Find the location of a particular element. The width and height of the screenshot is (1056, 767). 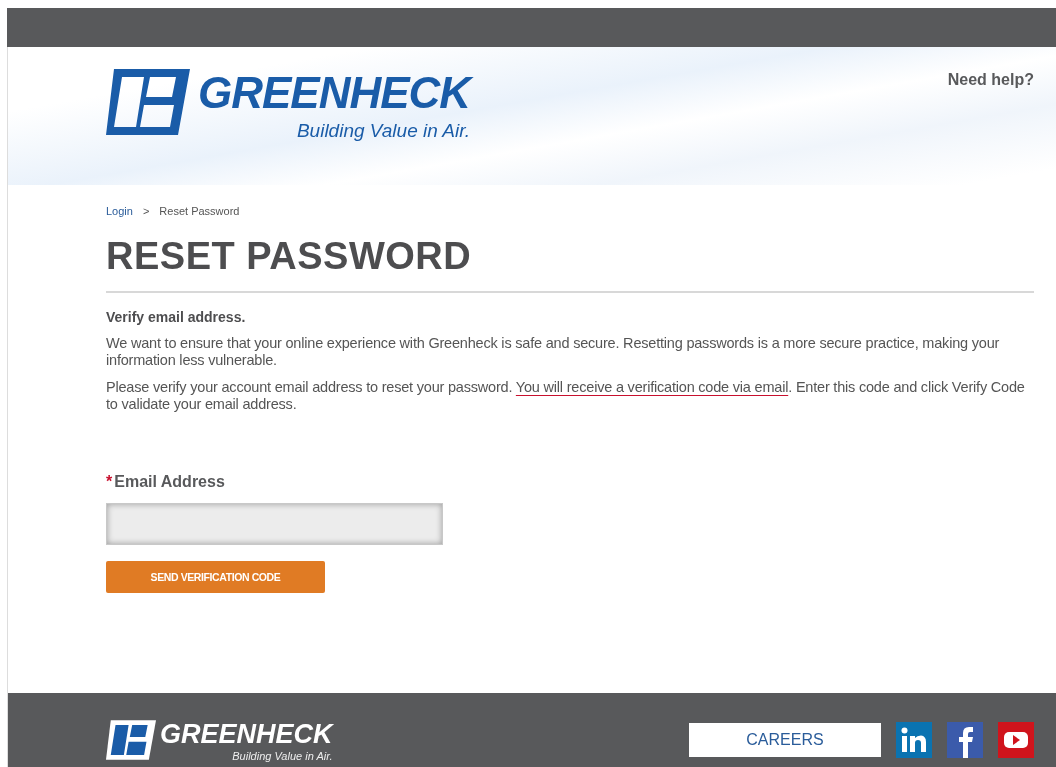

field-label: *Email Address is located at coordinates (166, 482).